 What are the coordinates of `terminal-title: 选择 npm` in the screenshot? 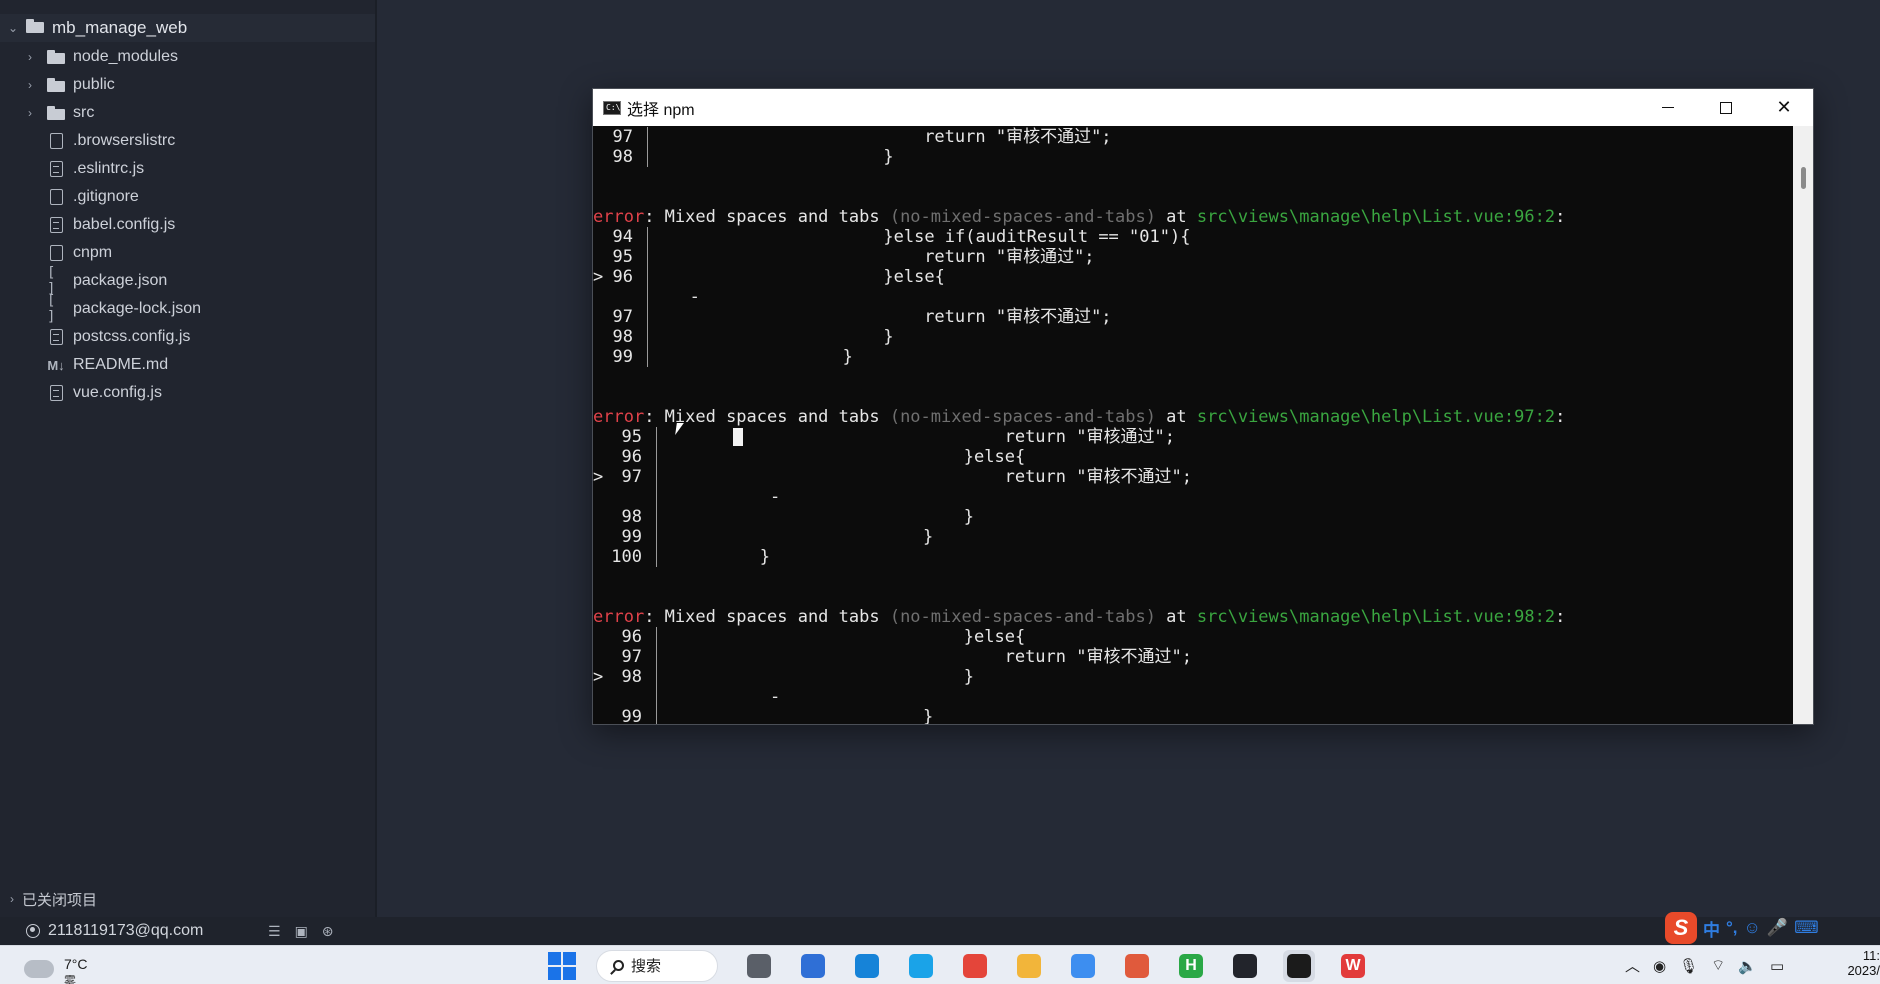 It's located at (661, 110).